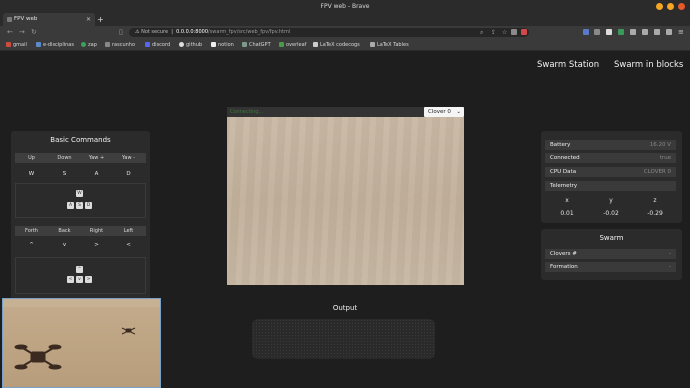  What do you see at coordinates (31, 231) in the screenshot?
I see `header-forth: Forth` at bounding box center [31, 231].